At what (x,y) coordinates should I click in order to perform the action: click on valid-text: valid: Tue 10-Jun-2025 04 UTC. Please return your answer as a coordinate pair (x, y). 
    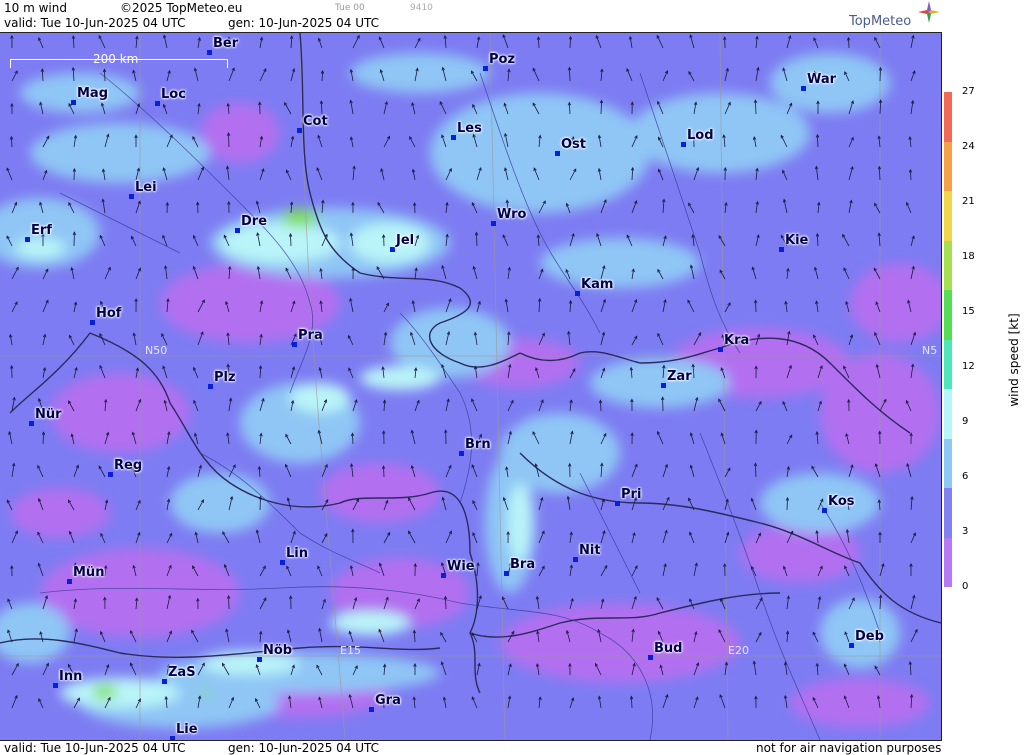
    Looking at the image, I should click on (94, 23).